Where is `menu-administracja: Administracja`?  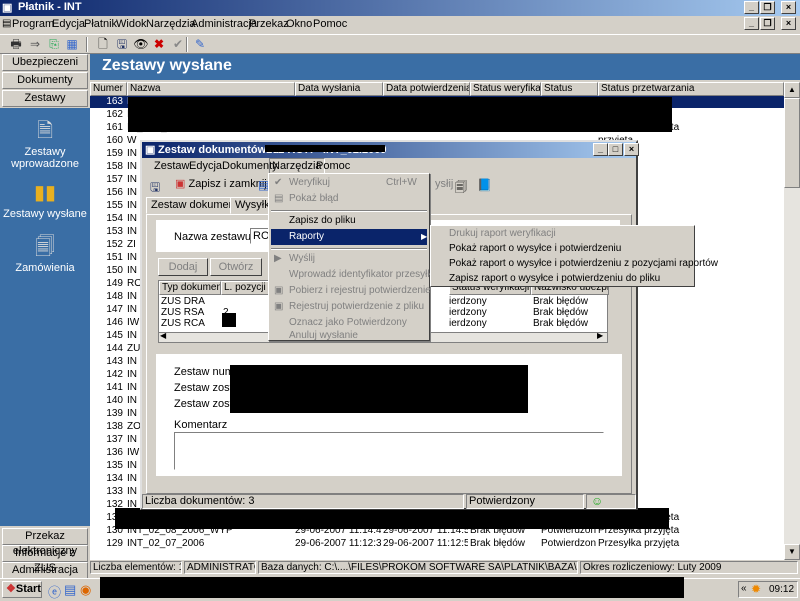 menu-administracja: Administracja is located at coordinates (224, 24).